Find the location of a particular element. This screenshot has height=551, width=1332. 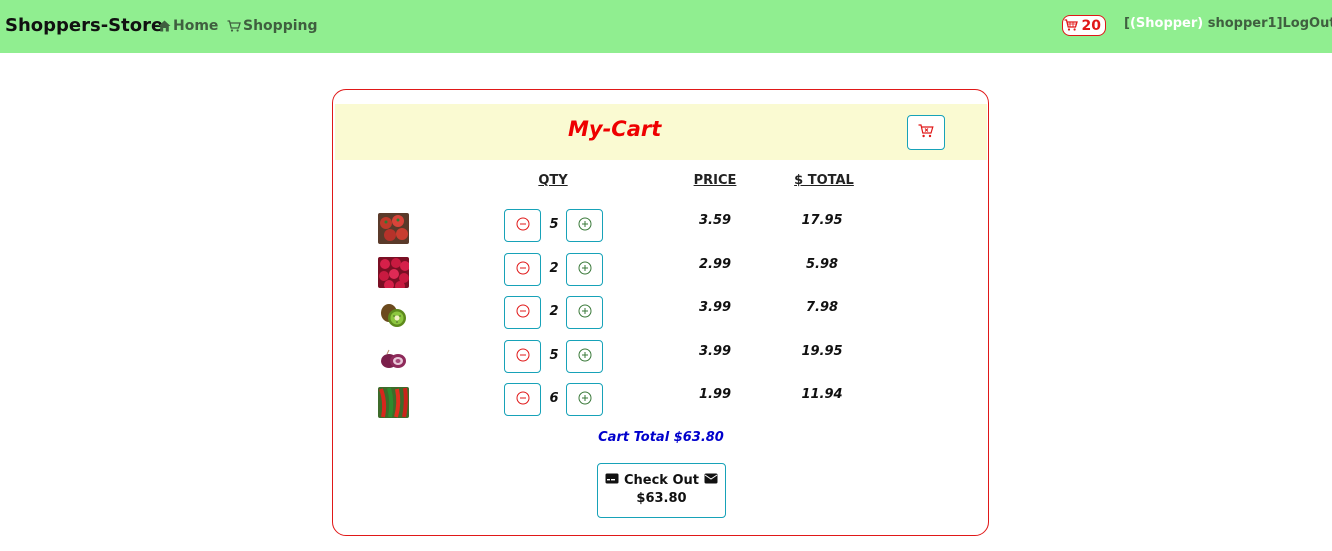

cart-count: 20 is located at coordinates (1091, 25).